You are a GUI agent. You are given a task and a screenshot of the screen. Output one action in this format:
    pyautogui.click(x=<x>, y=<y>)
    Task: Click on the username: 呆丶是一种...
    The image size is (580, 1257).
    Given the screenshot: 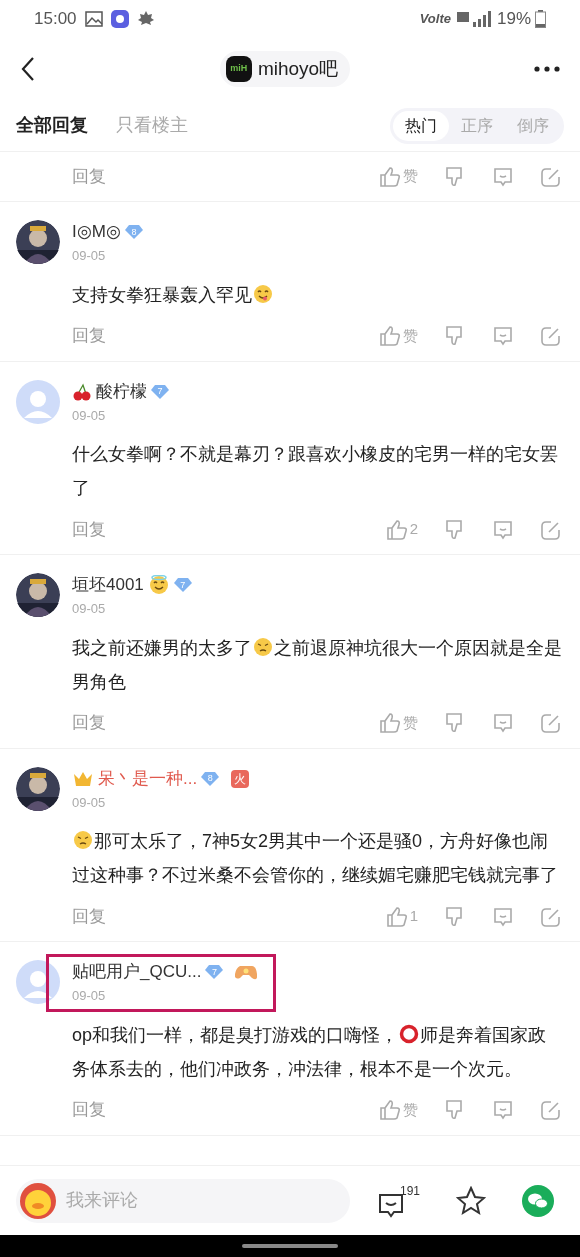 What is the action you would take?
    pyautogui.click(x=148, y=778)
    